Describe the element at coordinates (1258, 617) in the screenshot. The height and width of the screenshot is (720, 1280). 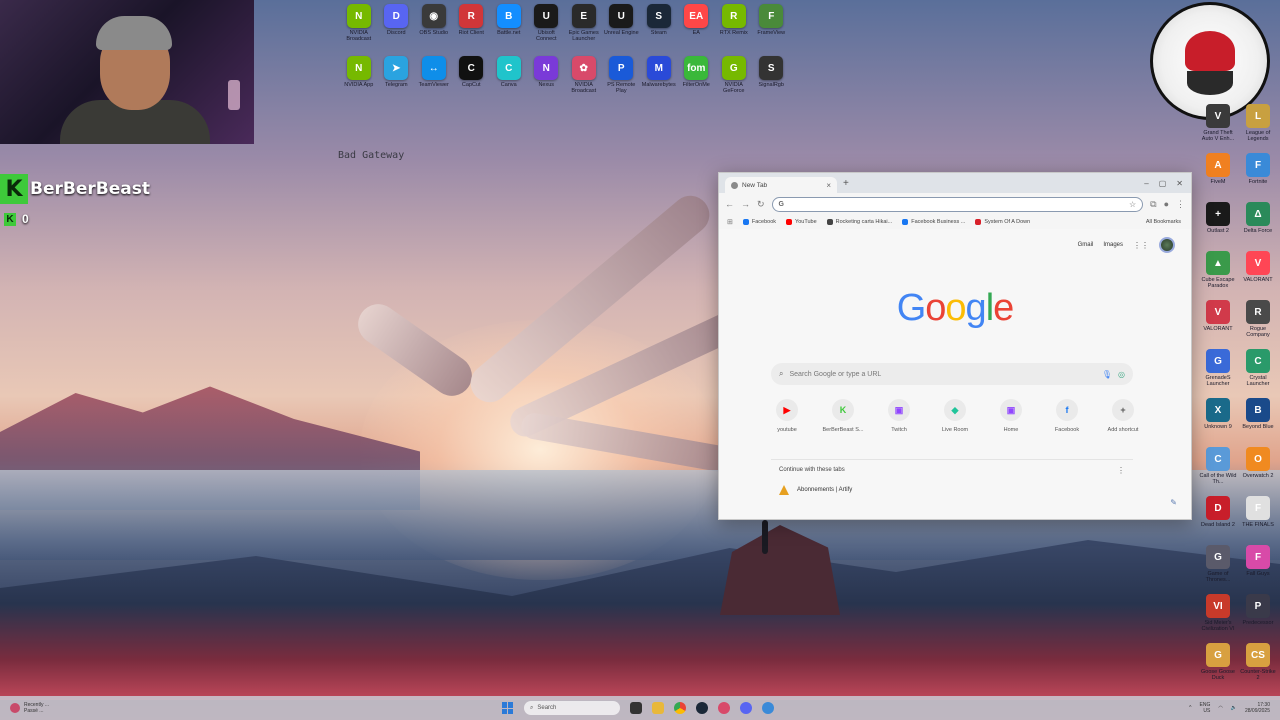
I see `desktop-shortcut: P Predecessor` at that location.